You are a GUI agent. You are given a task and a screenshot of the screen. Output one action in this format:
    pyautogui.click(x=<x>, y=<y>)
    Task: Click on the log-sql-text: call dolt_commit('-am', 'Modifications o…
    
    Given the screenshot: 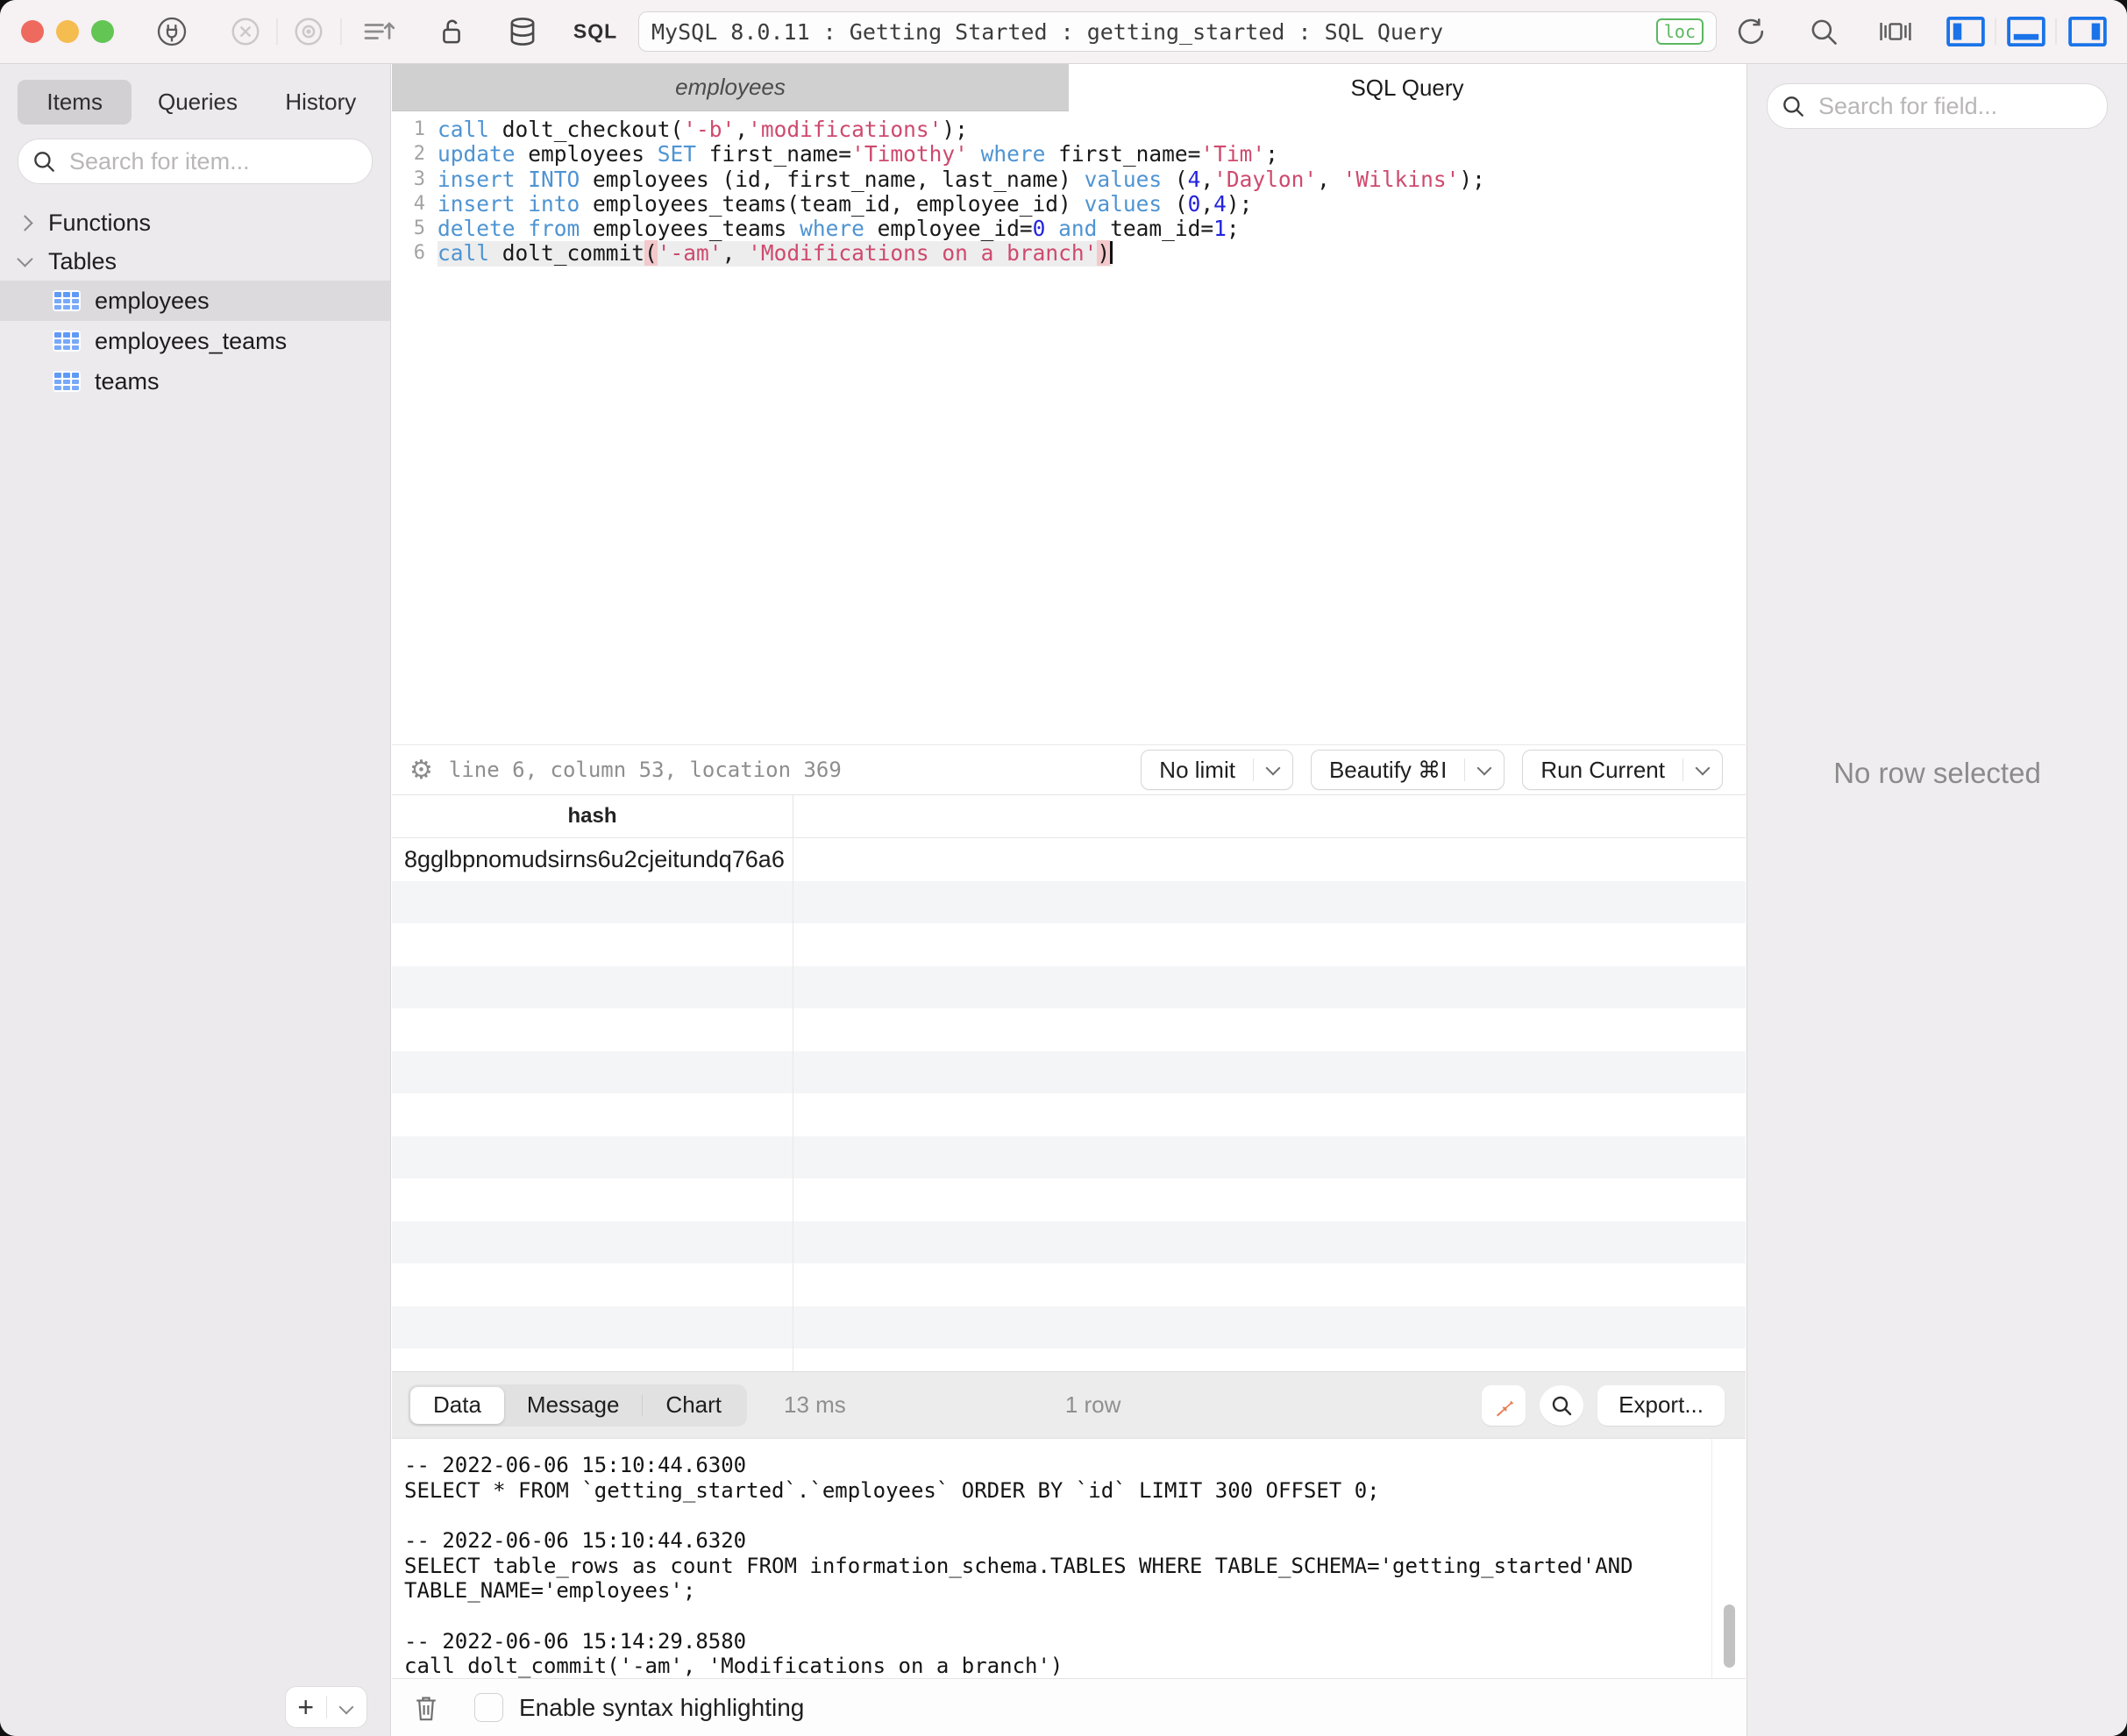 What is the action you would take?
    pyautogui.click(x=734, y=1666)
    